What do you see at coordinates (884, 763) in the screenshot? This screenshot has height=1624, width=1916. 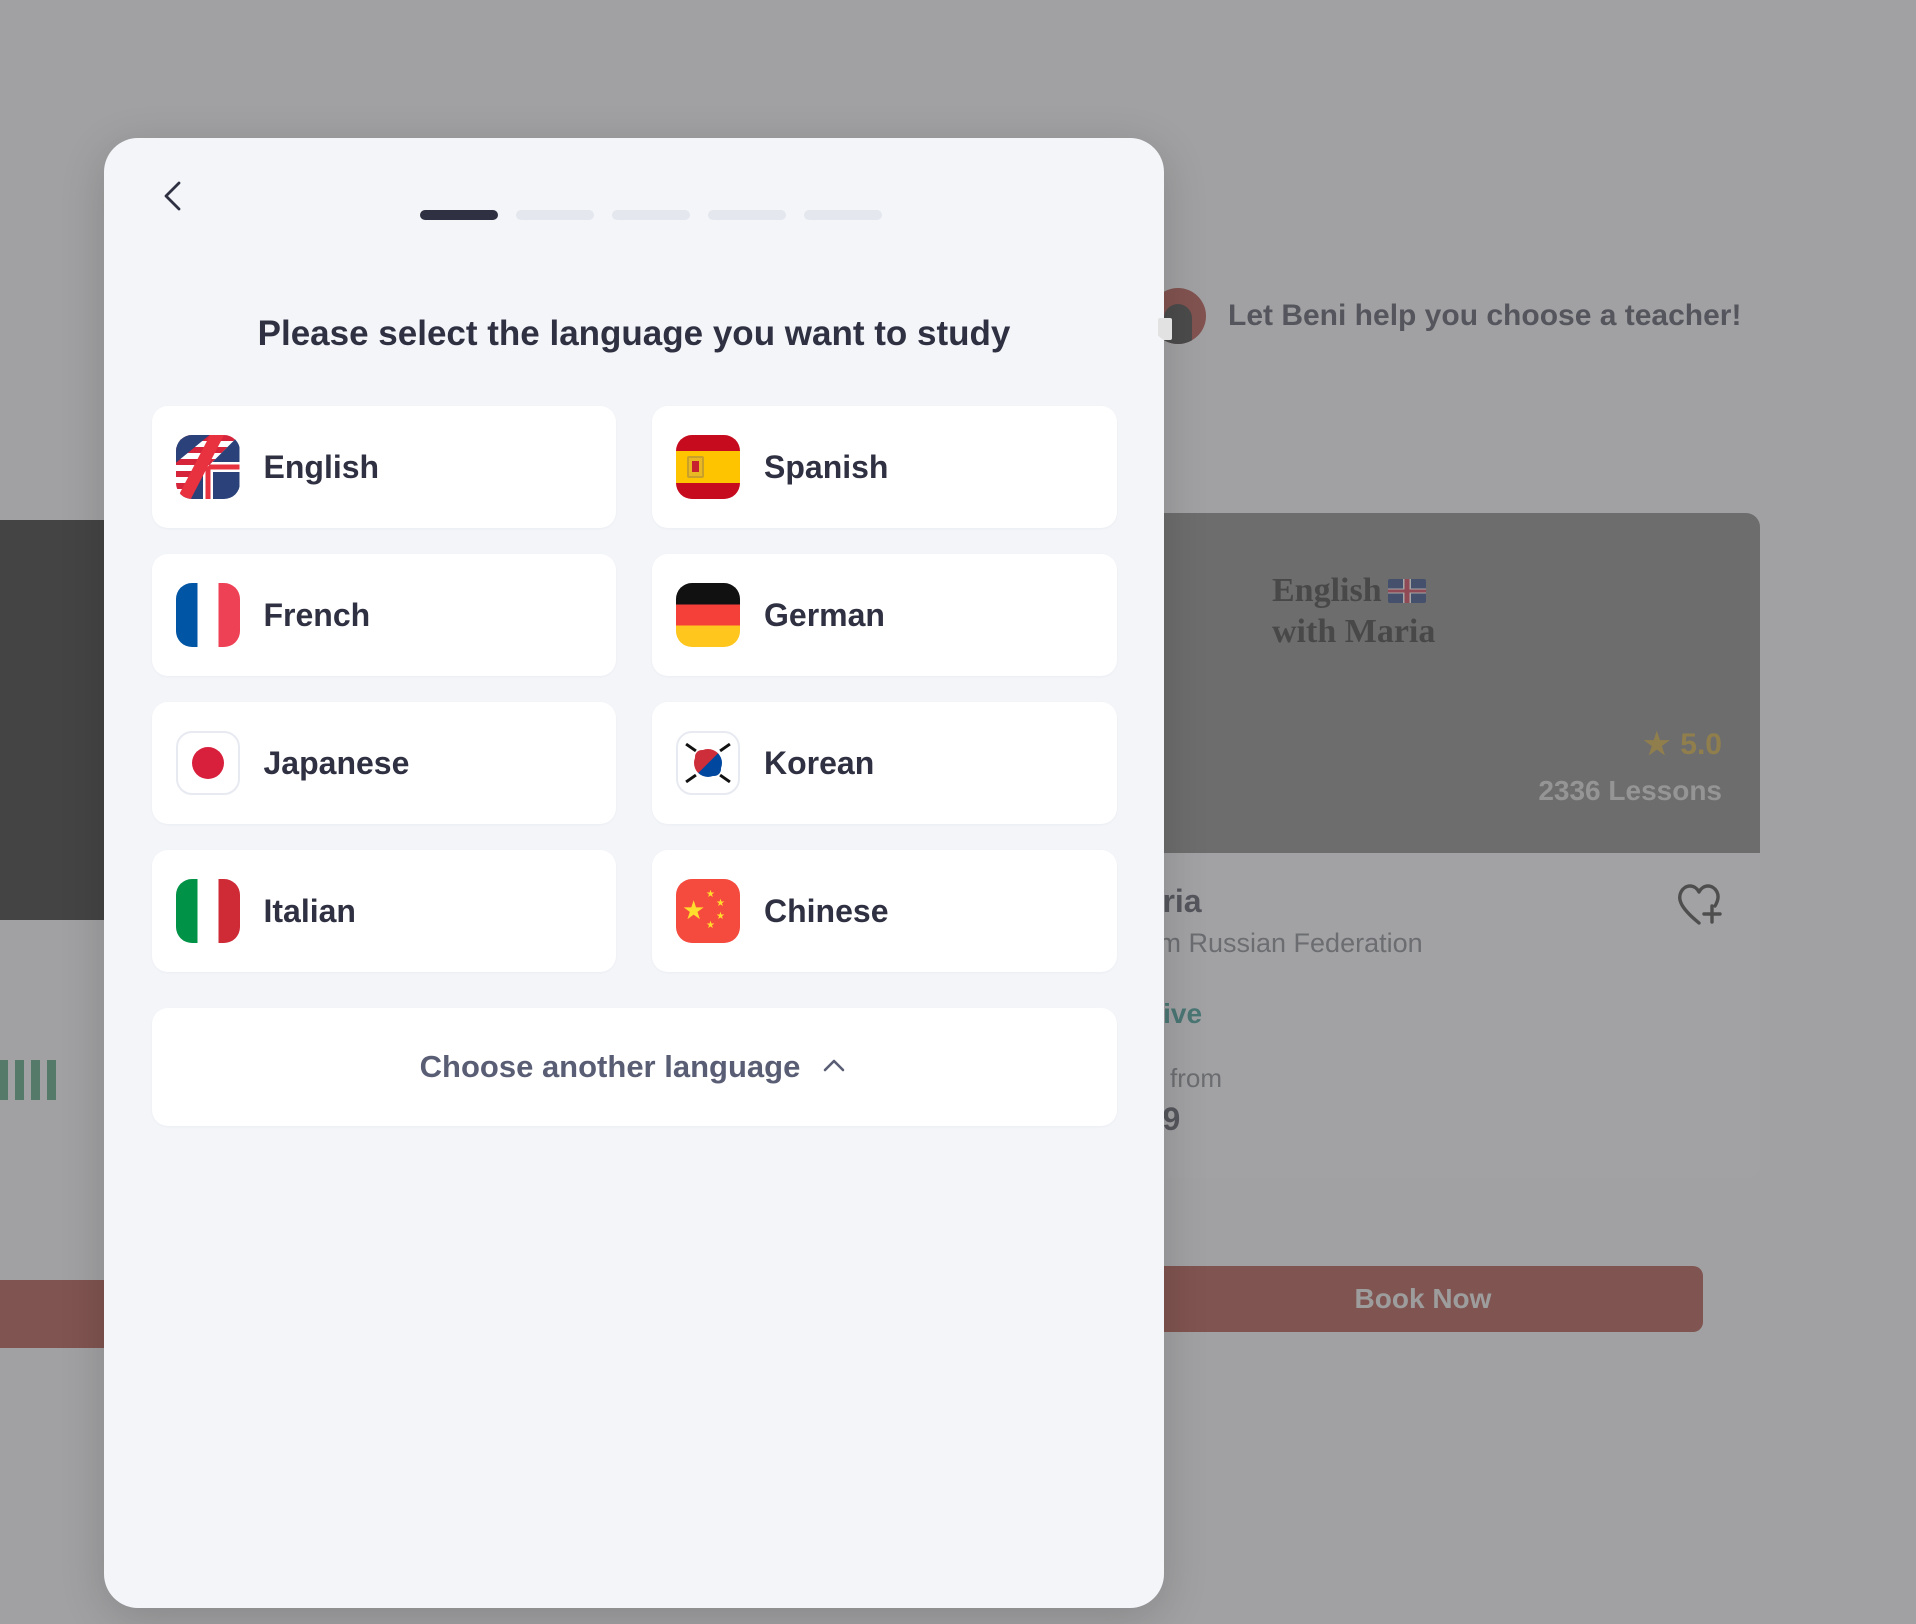 I see `language-card-korean: Korean` at bounding box center [884, 763].